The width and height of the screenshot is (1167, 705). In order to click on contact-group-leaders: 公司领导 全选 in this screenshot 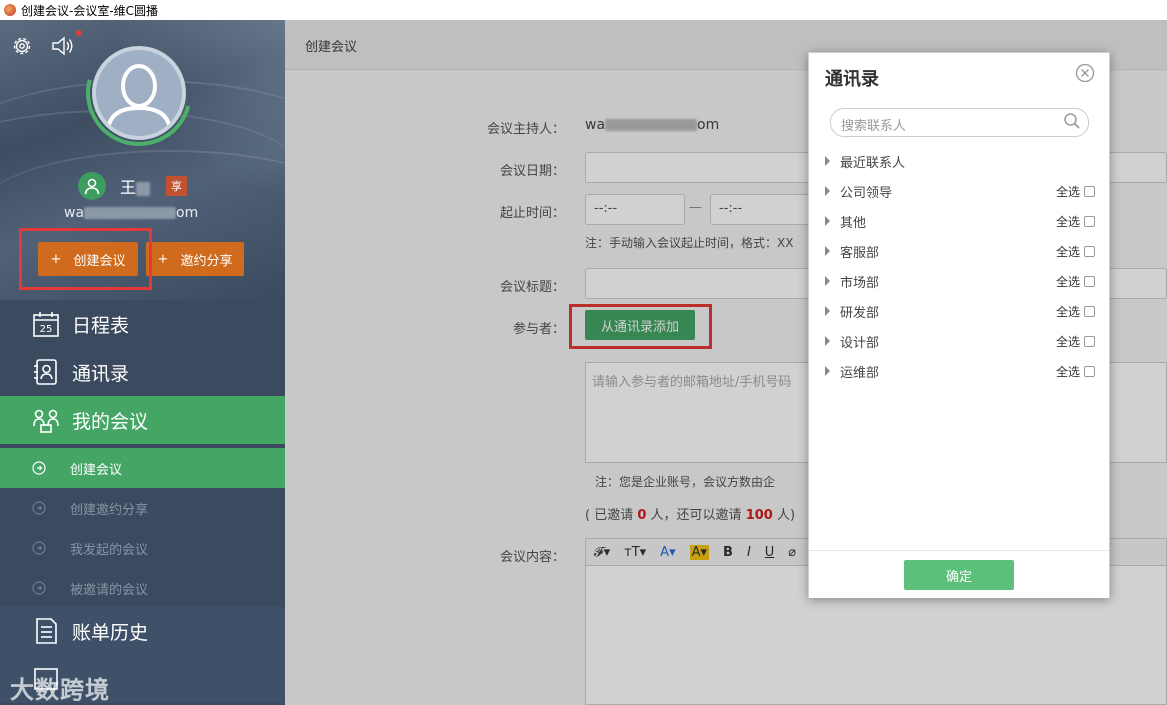, I will do `click(960, 191)`.